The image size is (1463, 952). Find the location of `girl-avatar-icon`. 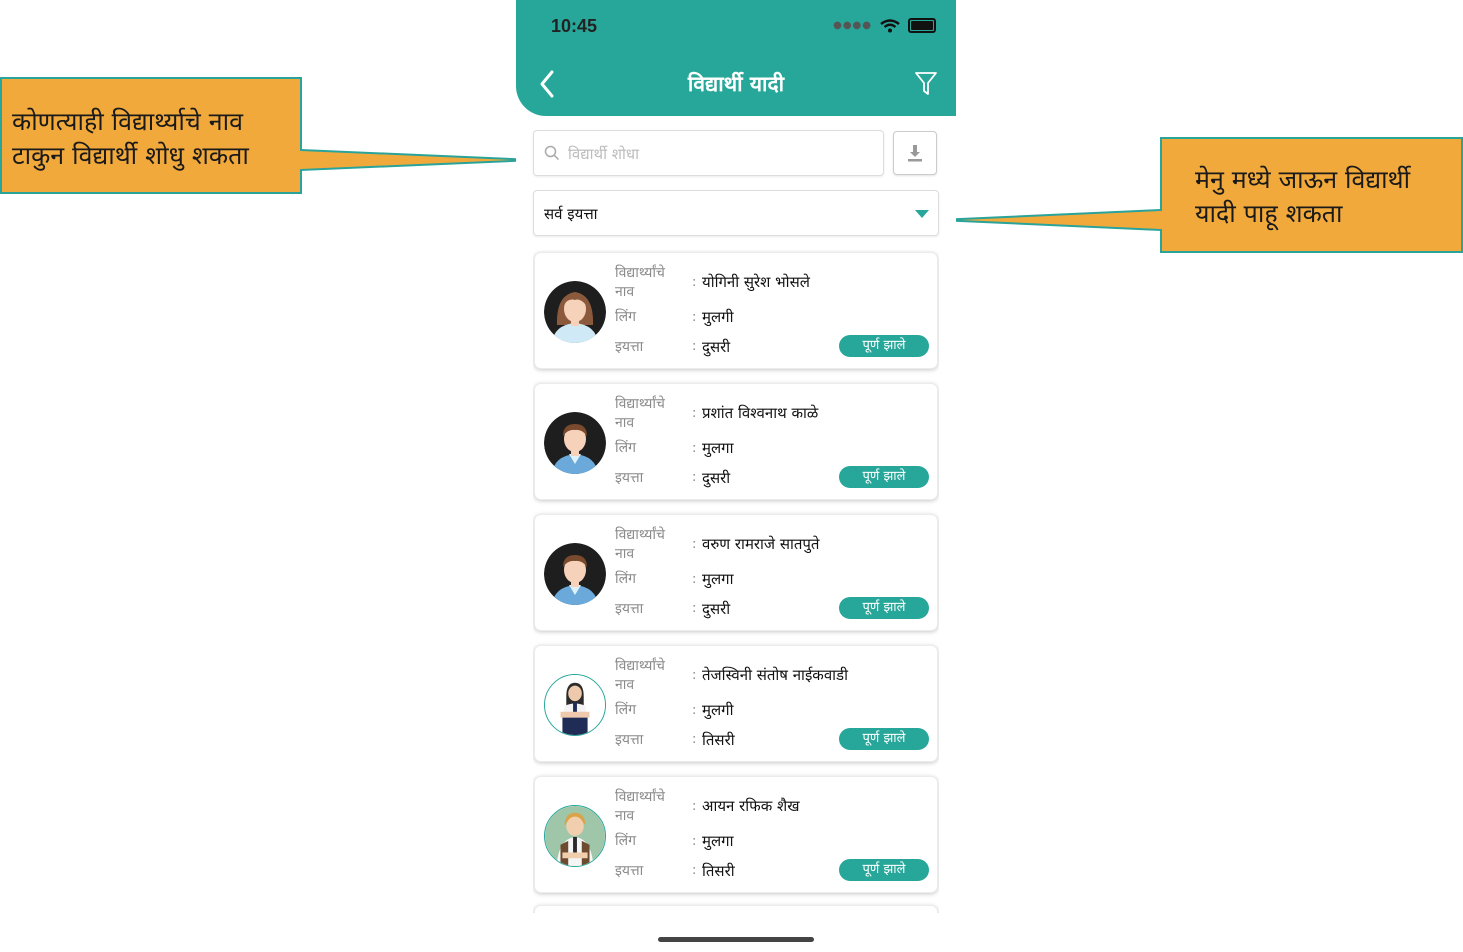

girl-avatar-icon is located at coordinates (575, 312).